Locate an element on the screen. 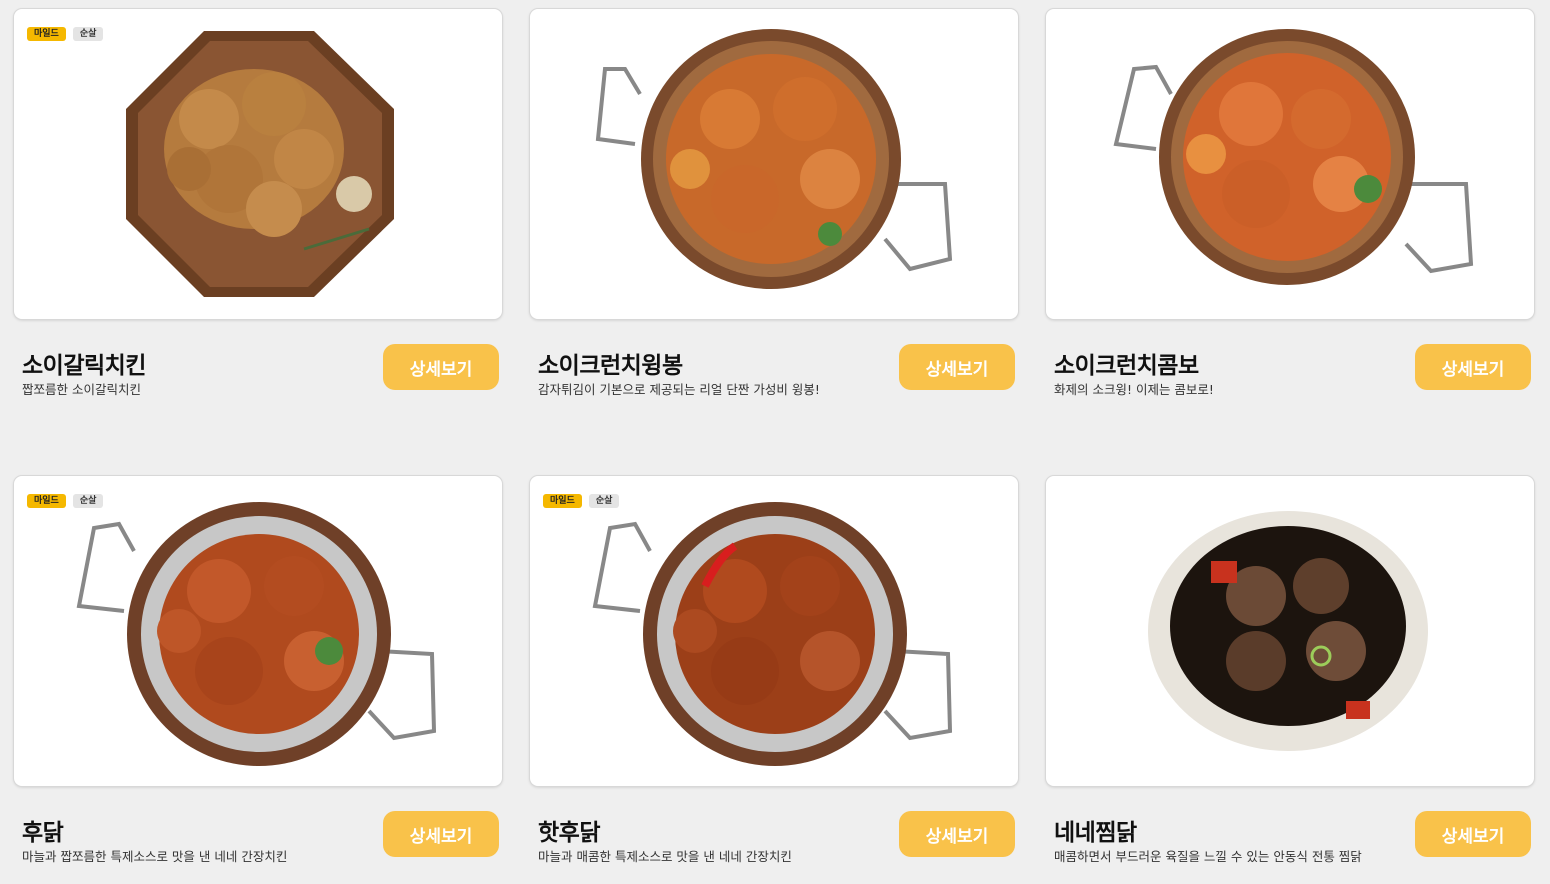 The width and height of the screenshot is (1550, 884). product-description: 화제의 소크윙! 이제는 콤보로! is located at coordinates (1134, 389).